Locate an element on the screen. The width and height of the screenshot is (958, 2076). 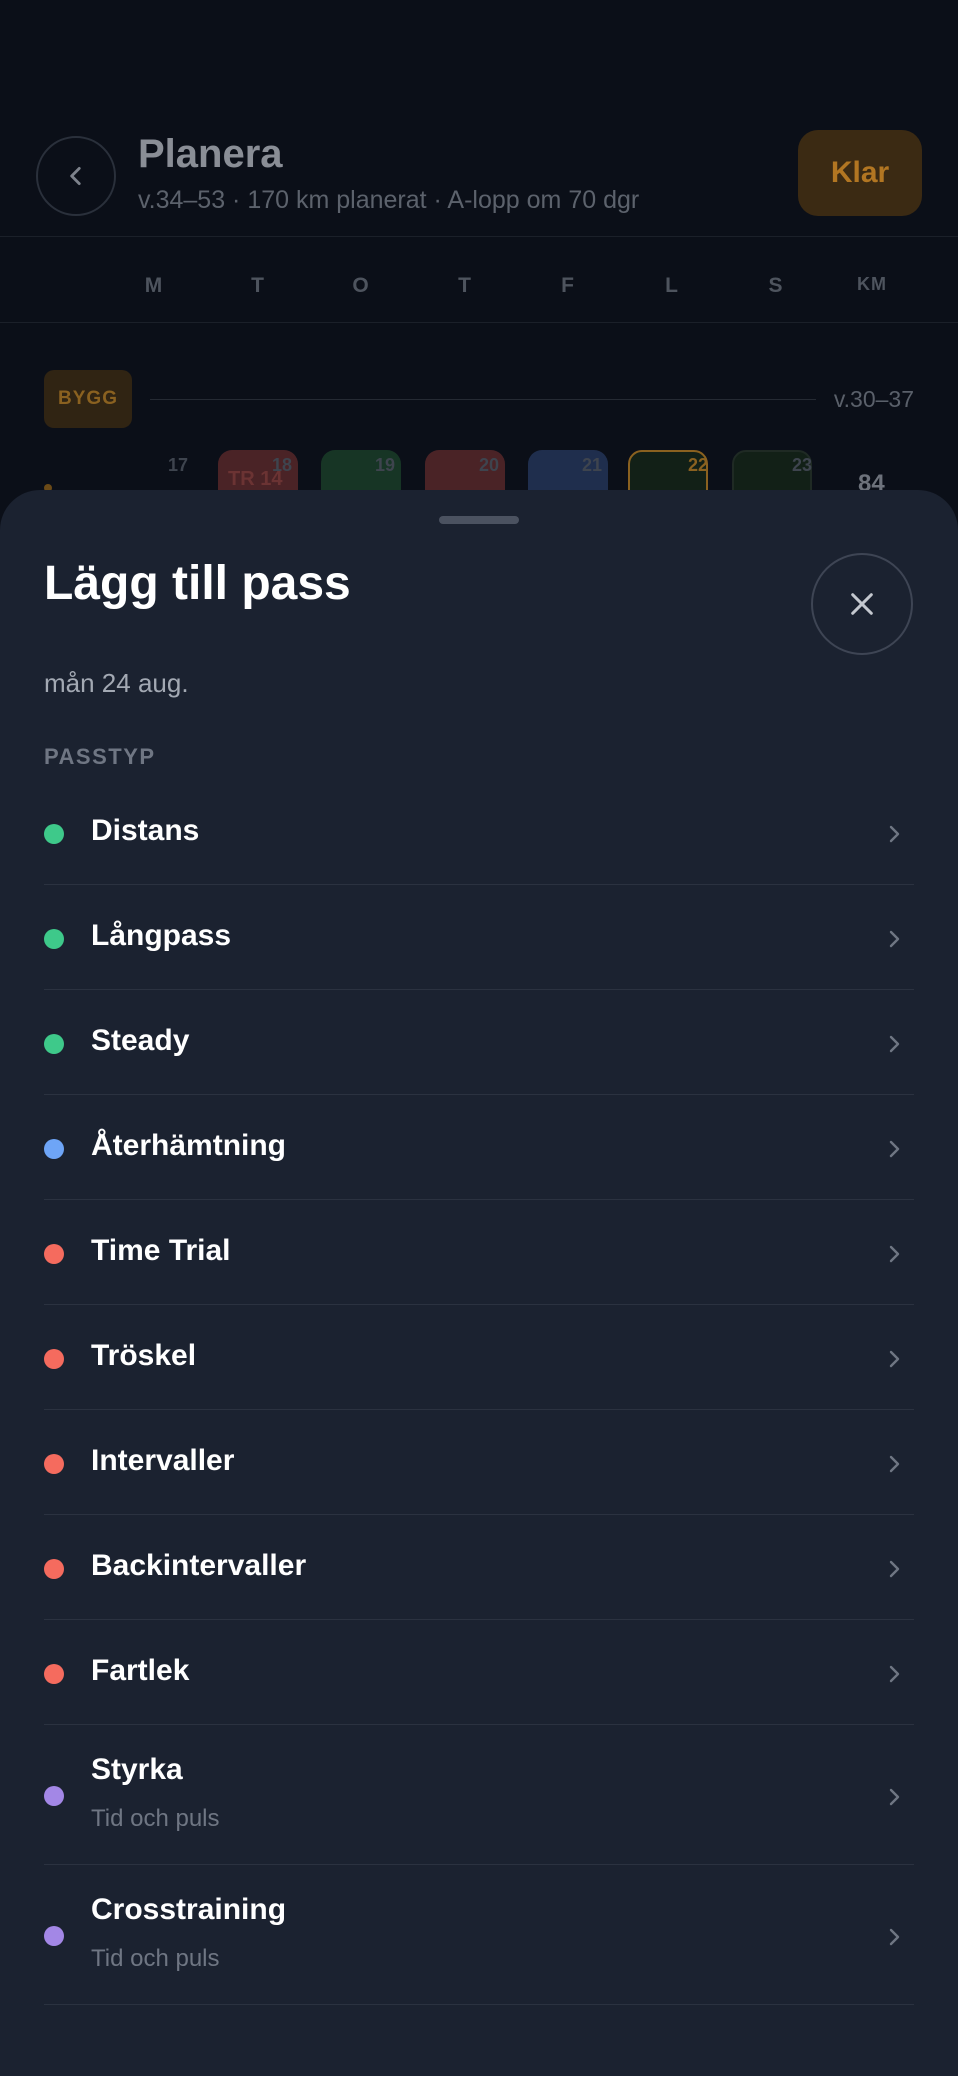
day-number: 17 is located at coordinates (177, 465).